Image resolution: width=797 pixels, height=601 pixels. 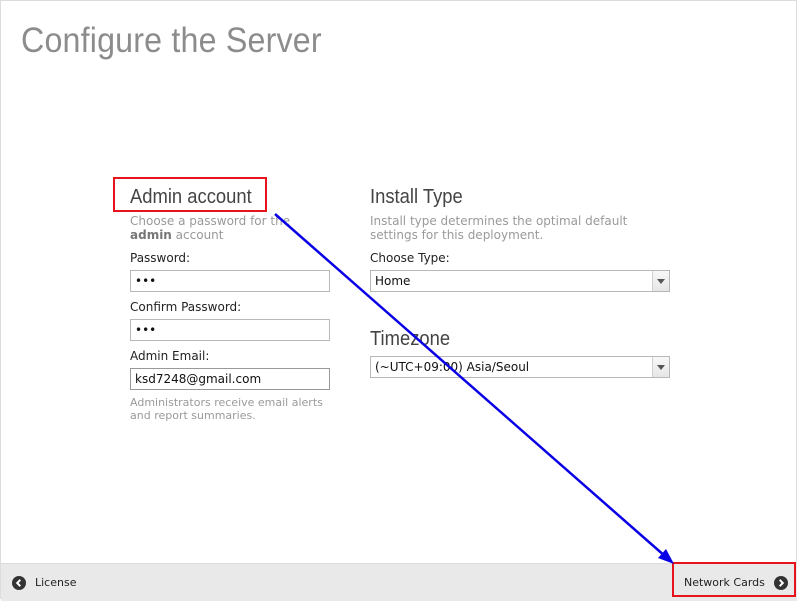 What do you see at coordinates (230, 379) in the screenshot?
I see `admin-email-field` at bounding box center [230, 379].